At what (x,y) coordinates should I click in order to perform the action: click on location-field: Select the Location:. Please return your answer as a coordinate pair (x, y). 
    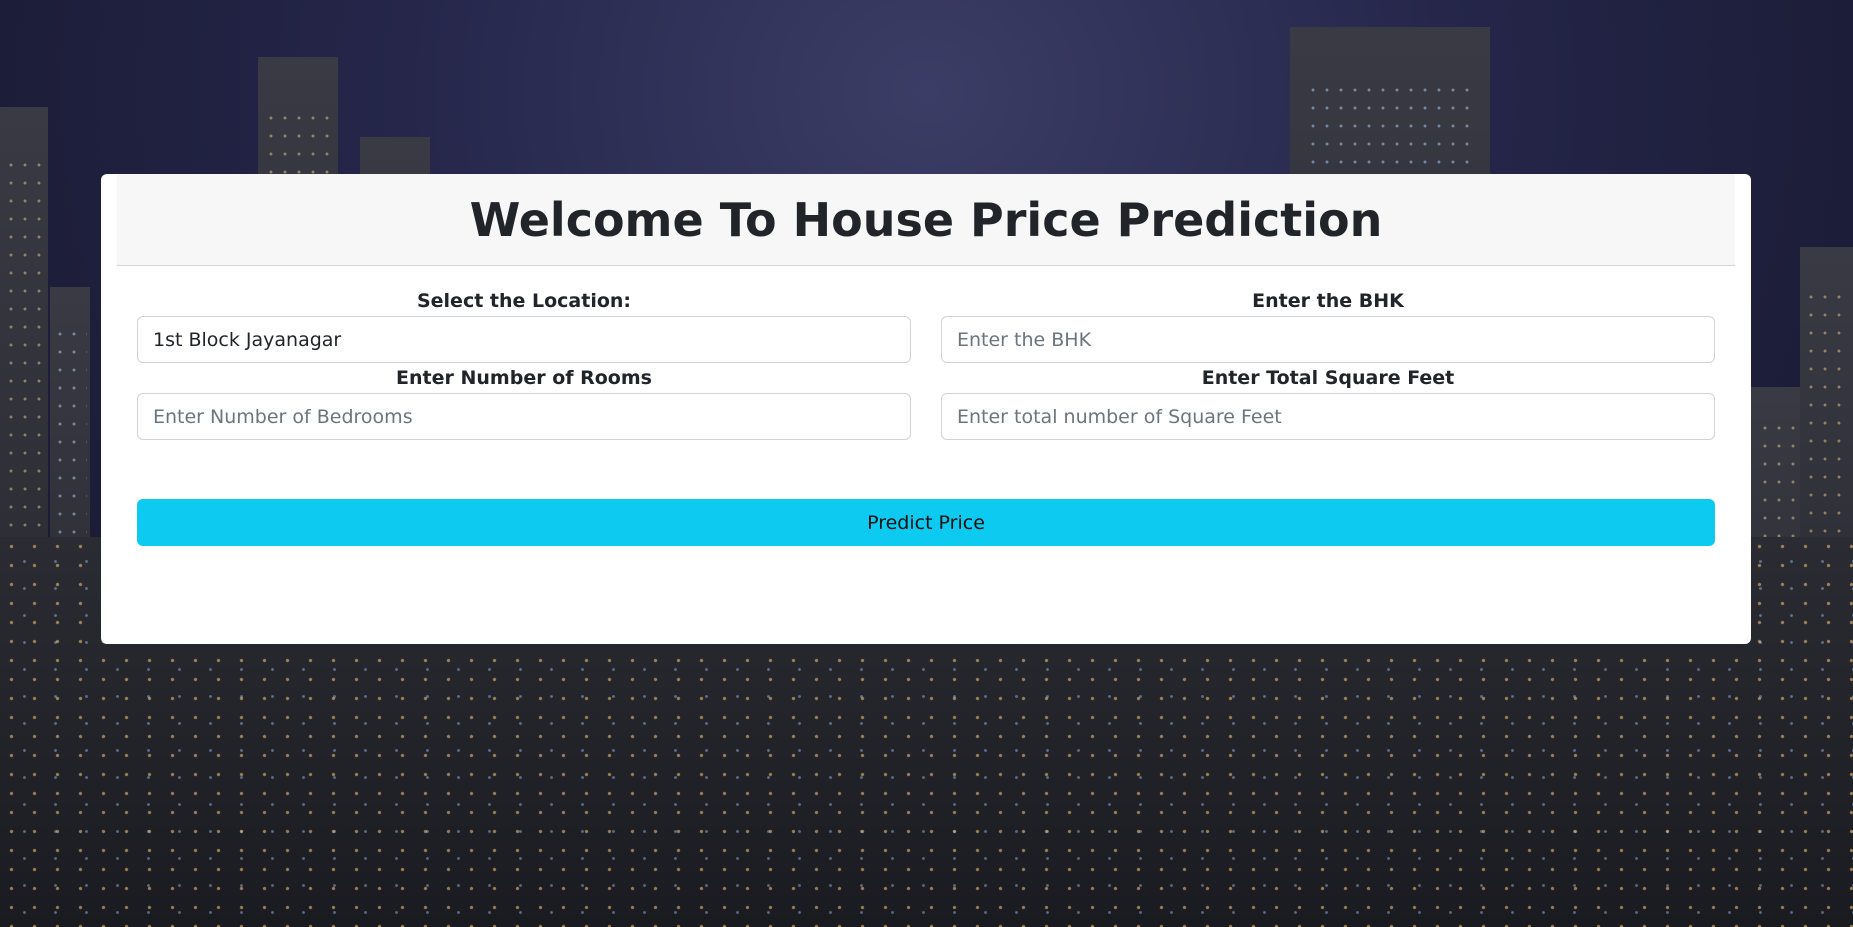
    Looking at the image, I should click on (524, 325).